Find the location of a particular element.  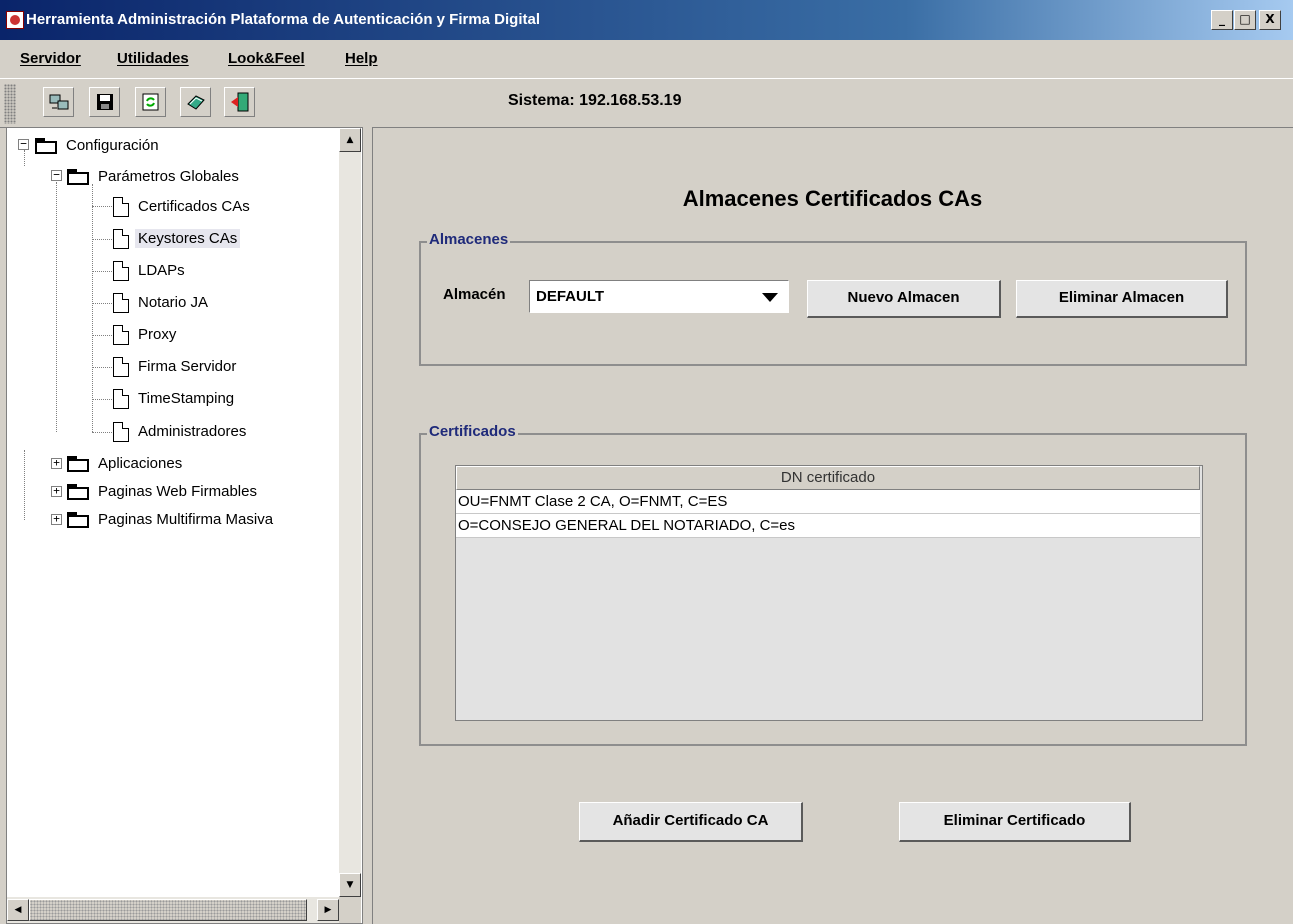

page-title: Almacenes Certificados CAs is located at coordinates (832, 198).